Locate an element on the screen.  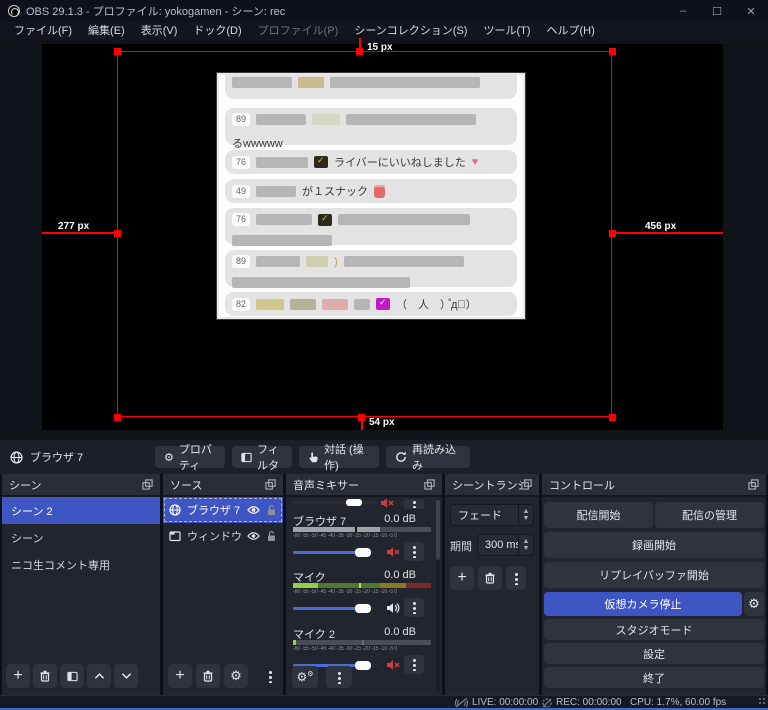
filters-button: フィルタ is located at coordinates (262, 458).